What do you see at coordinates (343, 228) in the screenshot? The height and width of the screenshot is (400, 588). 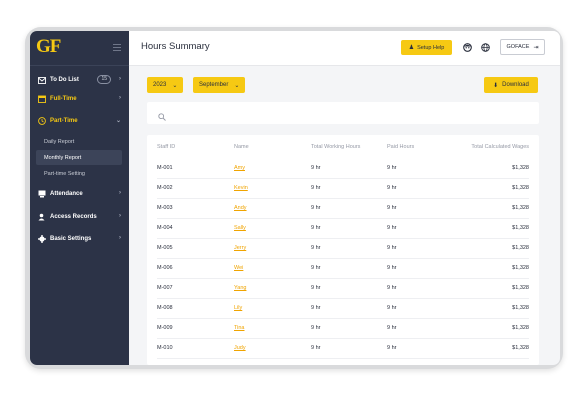 I see `table-row: M-004 Sally 9 hr 9 hr $1,328` at bounding box center [343, 228].